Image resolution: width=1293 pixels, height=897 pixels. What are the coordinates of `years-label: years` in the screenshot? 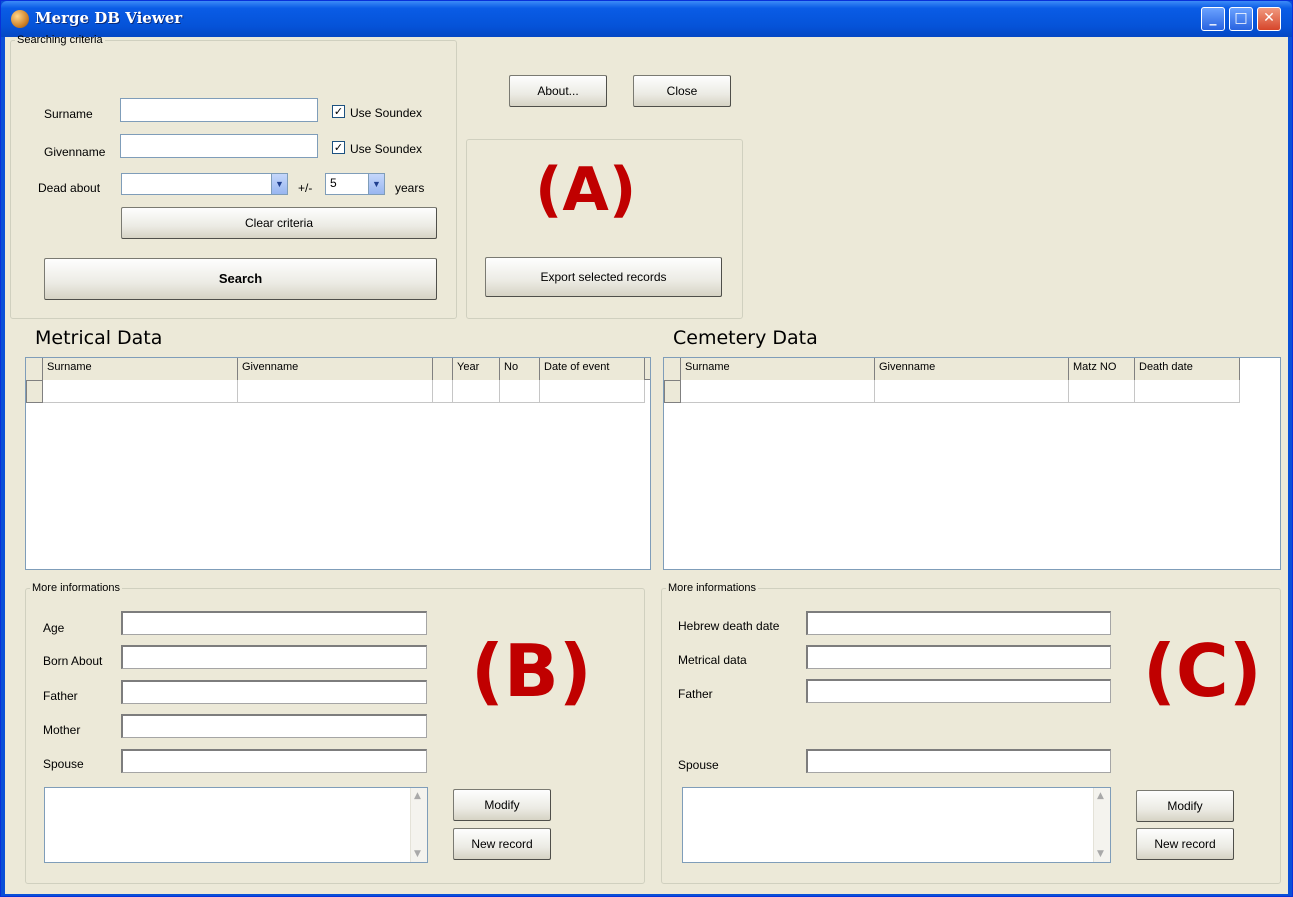 It's located at (410, 188).